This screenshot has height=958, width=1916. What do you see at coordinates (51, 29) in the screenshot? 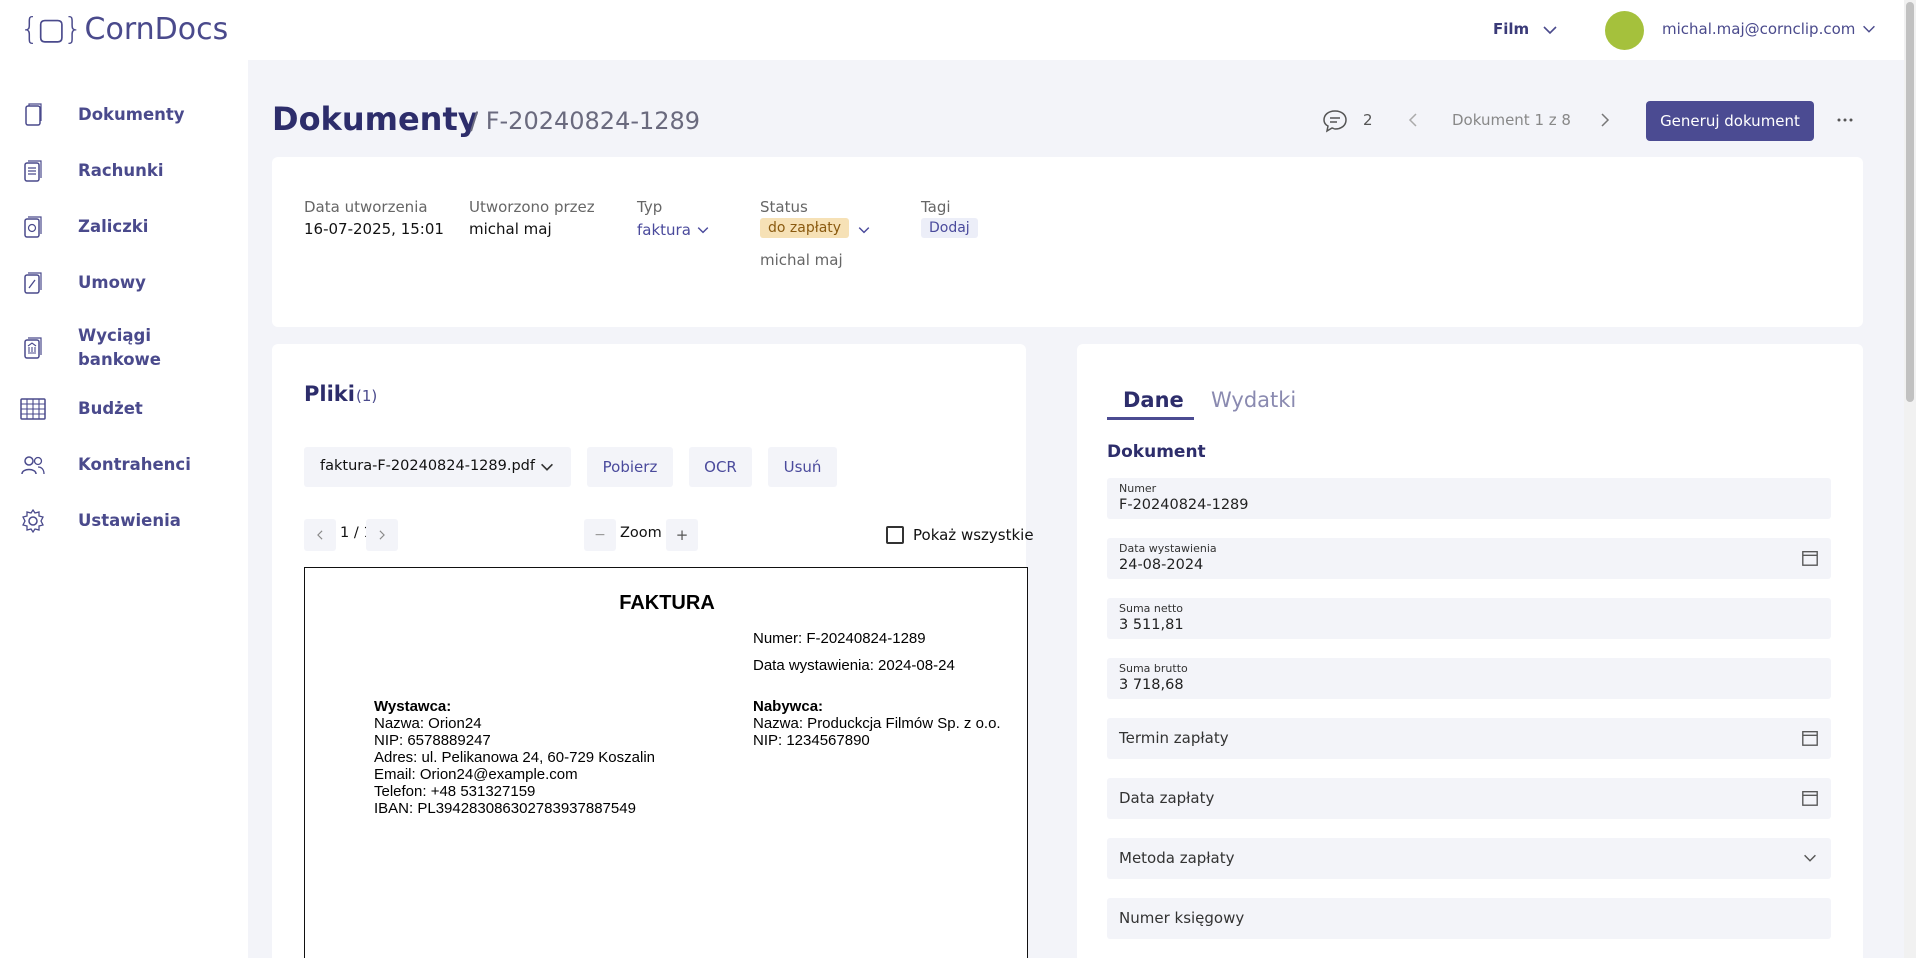
I see `logo-mark: {▢}` at bounding box center [51, 29].